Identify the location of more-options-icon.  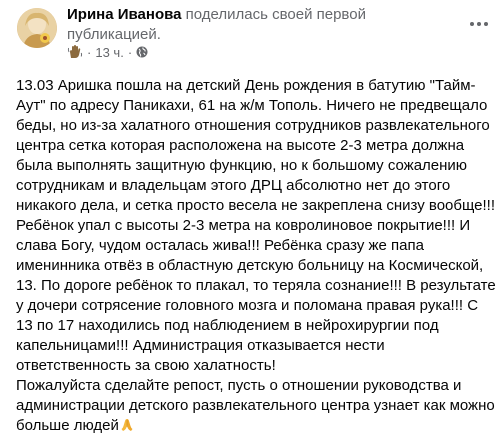
(479, 24).